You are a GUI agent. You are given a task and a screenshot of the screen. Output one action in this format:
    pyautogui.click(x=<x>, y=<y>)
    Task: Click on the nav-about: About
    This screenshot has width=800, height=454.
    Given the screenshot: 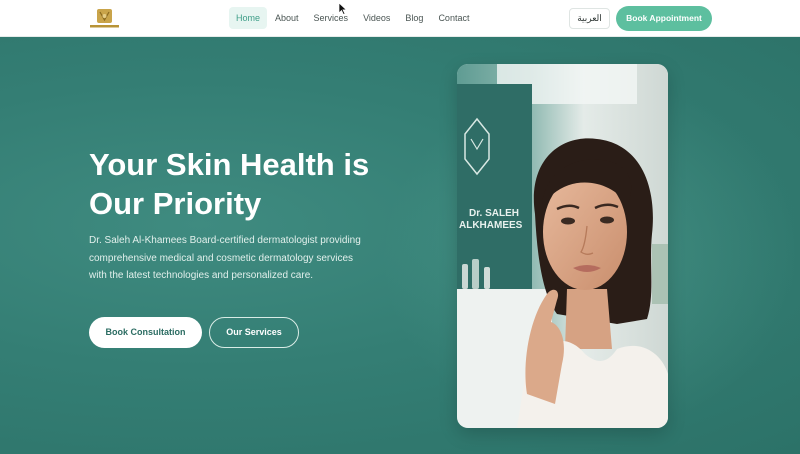 What is the action you would take?
    pyautogui.click(x=287, y=18)
    